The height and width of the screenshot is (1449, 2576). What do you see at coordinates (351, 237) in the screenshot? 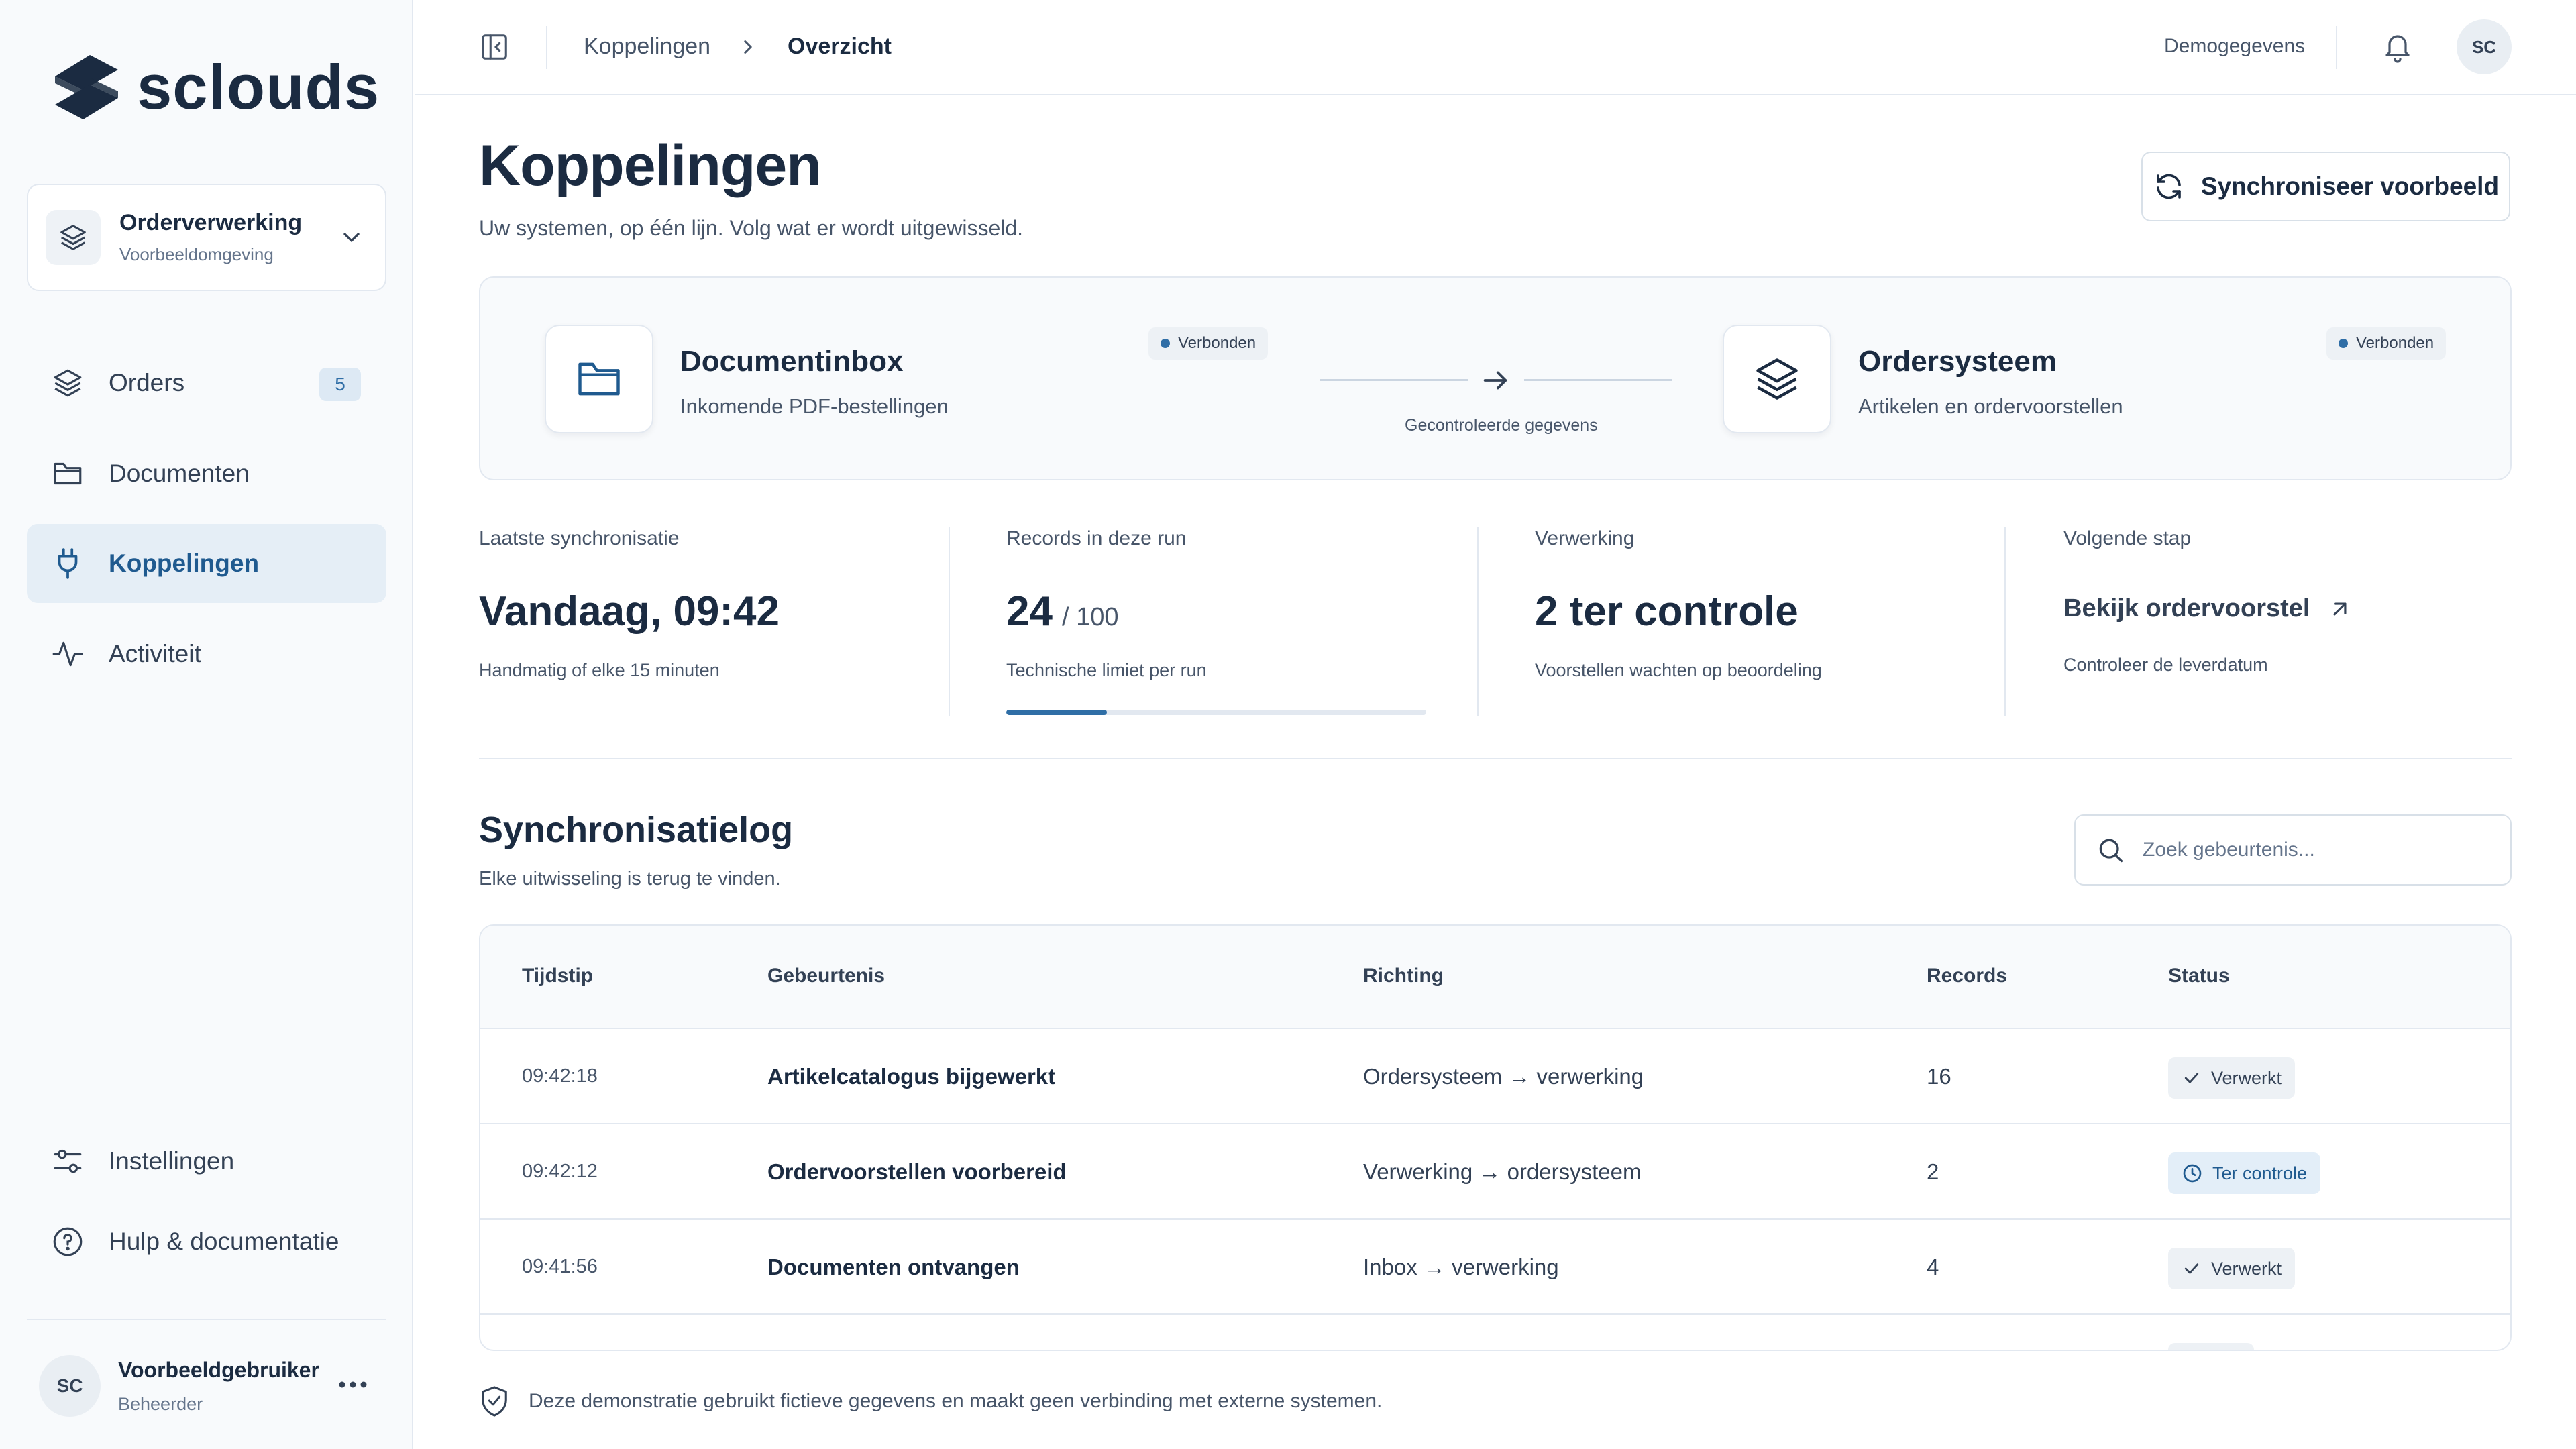
I see `chevron-down-icon` at bounding box center [351, 237].